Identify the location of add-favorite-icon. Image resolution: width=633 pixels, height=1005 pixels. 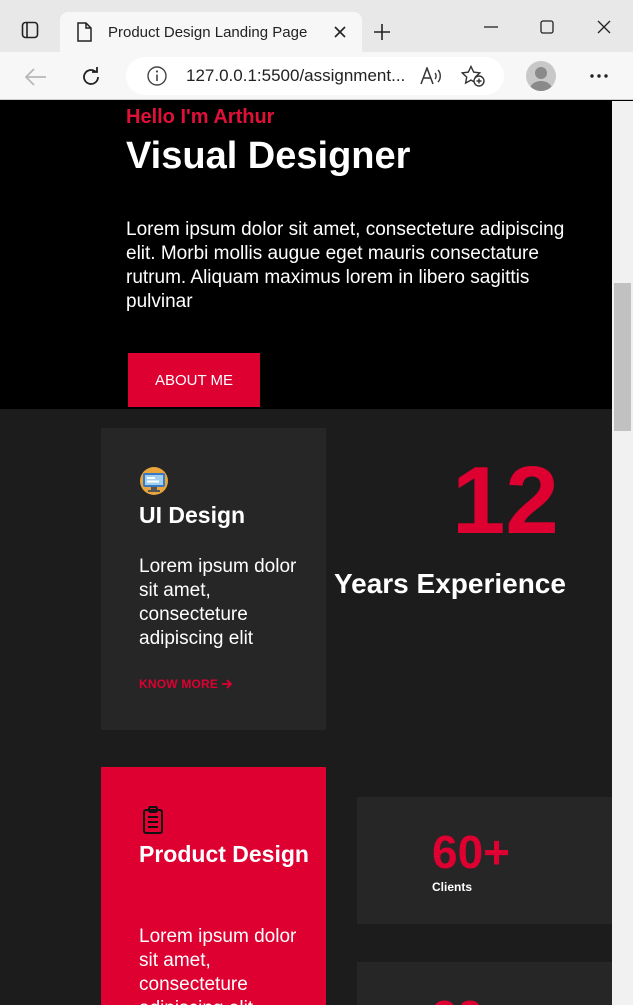
(473, 76).